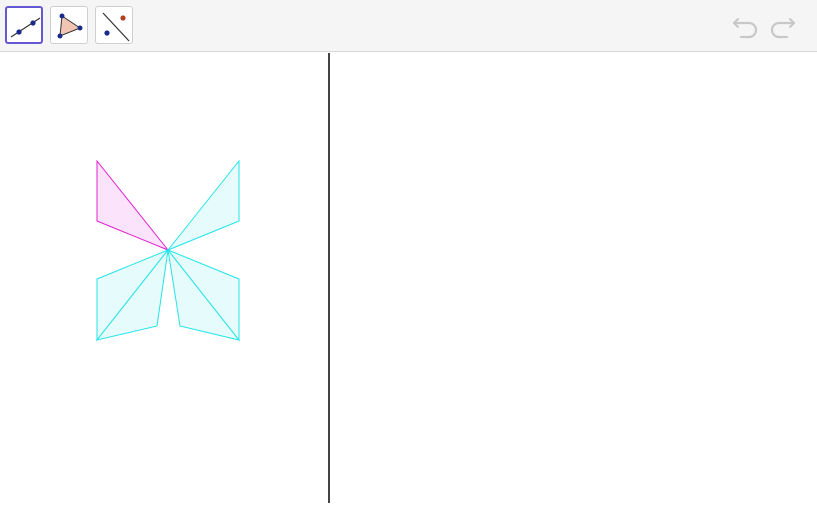 This screenshot has width=817, height=508. What do you see at coordinates (408, 26) in the screenshot?
I see `toolbar` at bounding box center [408, 26].